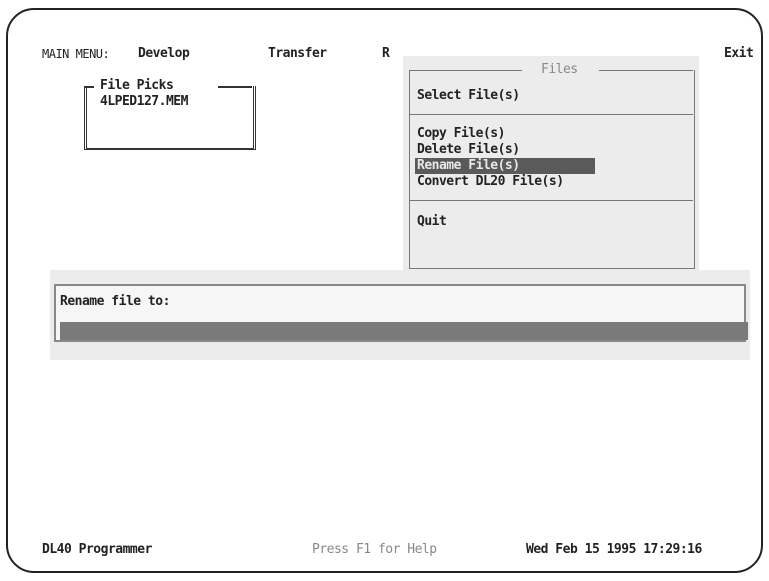 Image resolution: width=769 pixels, height=581 pixels. I want to click on files-menu-title: Files, so click(559, 69).